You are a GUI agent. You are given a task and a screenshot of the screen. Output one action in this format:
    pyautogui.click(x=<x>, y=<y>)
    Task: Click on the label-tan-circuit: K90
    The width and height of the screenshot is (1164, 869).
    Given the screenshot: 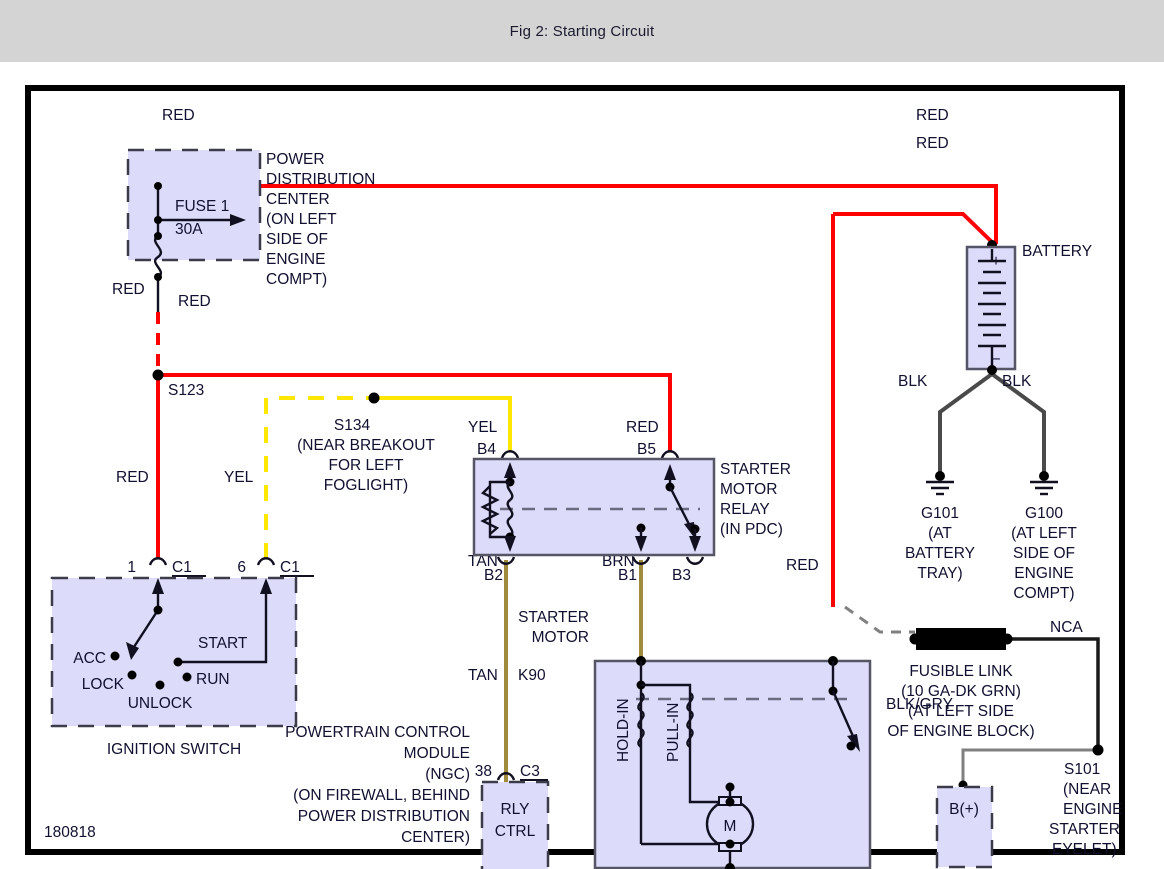 What is the action you would take?
    pyautogui.click(x=532, y=675)
    